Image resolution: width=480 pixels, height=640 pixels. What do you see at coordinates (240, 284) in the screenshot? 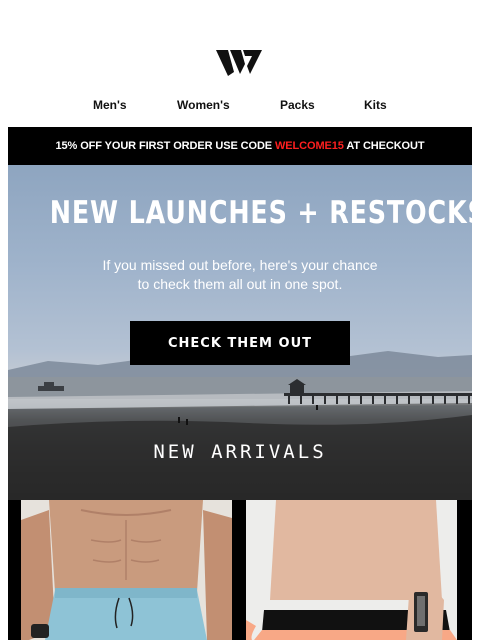
I see `hero-subtitle-line-2: to check them all out in one spot.` at bounding box center [240, 284].